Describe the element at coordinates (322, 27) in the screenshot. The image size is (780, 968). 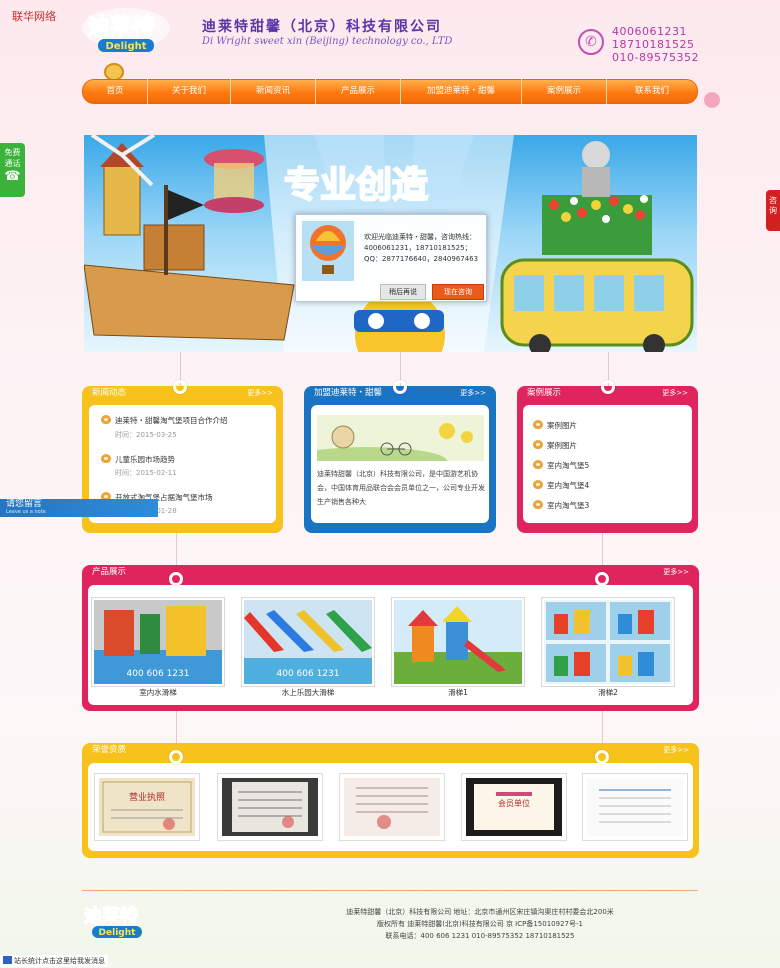
I see `company-name-cn: 迪莱特甜馨（北京）科技有限公司` at that location.